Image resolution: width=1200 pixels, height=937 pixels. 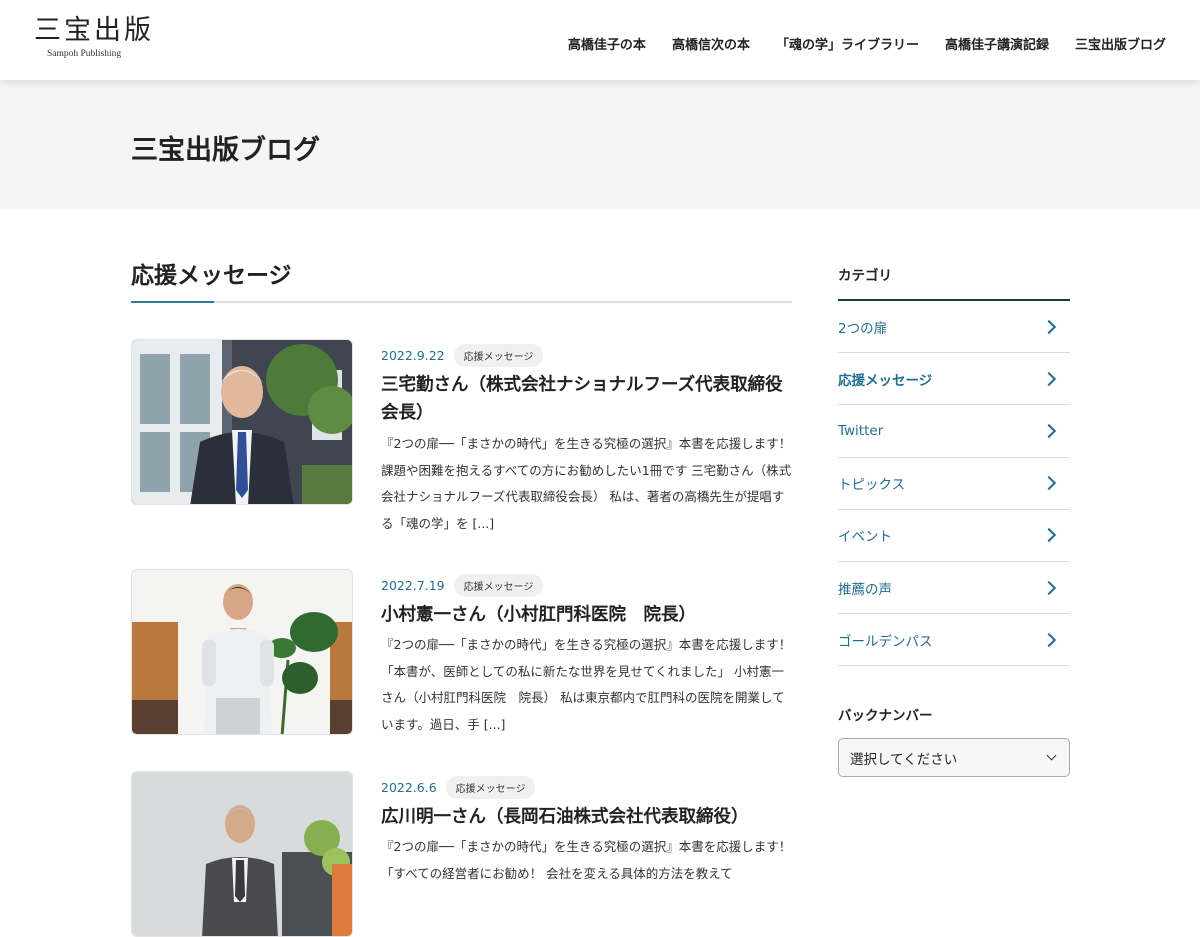 I want to click on category-item-twitter: Twitter, so click(x=954, y=431).